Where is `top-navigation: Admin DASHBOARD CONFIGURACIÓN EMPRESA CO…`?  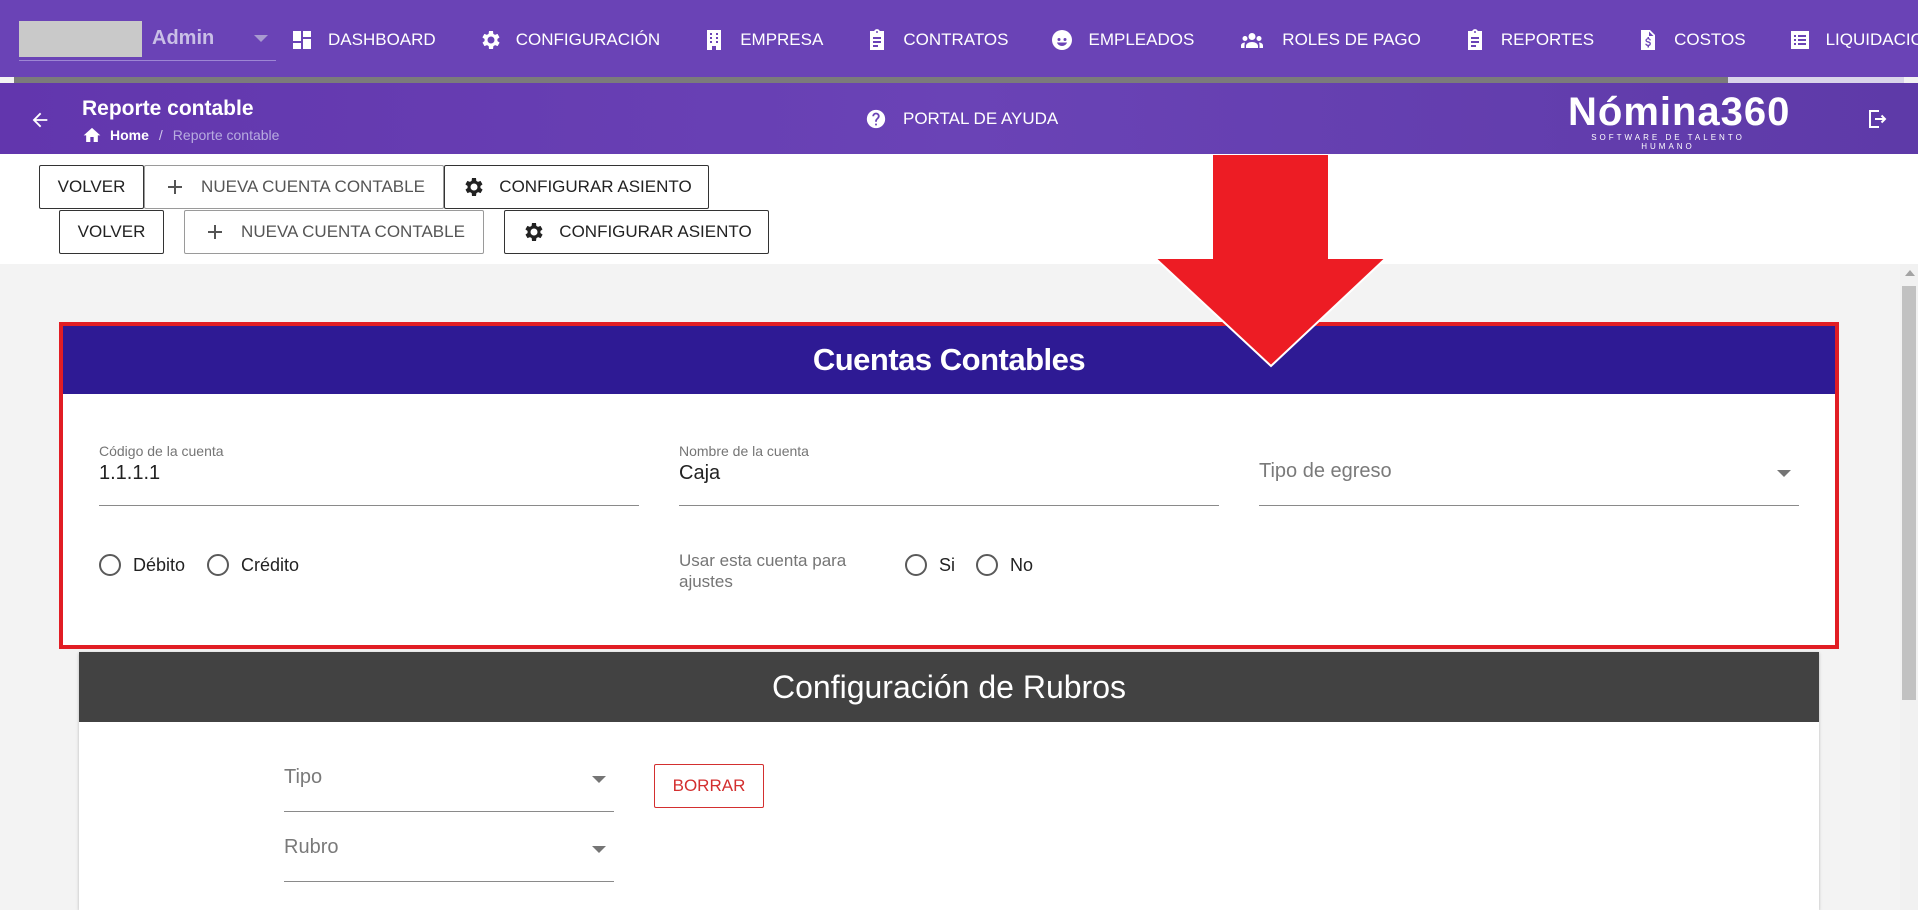 top-navigation: Admin DASHBOARD CONFIGURACIÓN EMPRESA CO… is located at coordinates (959, 38).